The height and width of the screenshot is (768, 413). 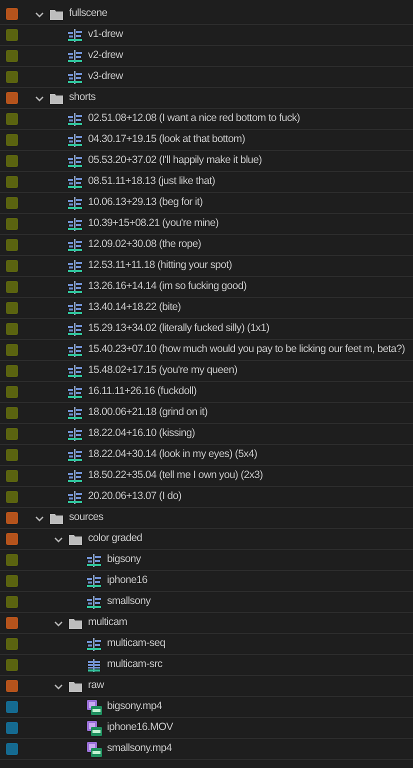 What do you see at coordinates (141, 434) in the screenshot?
I see `item-name: 18.22.04+16.10 (kissing)` at bounding box center [141, 434].